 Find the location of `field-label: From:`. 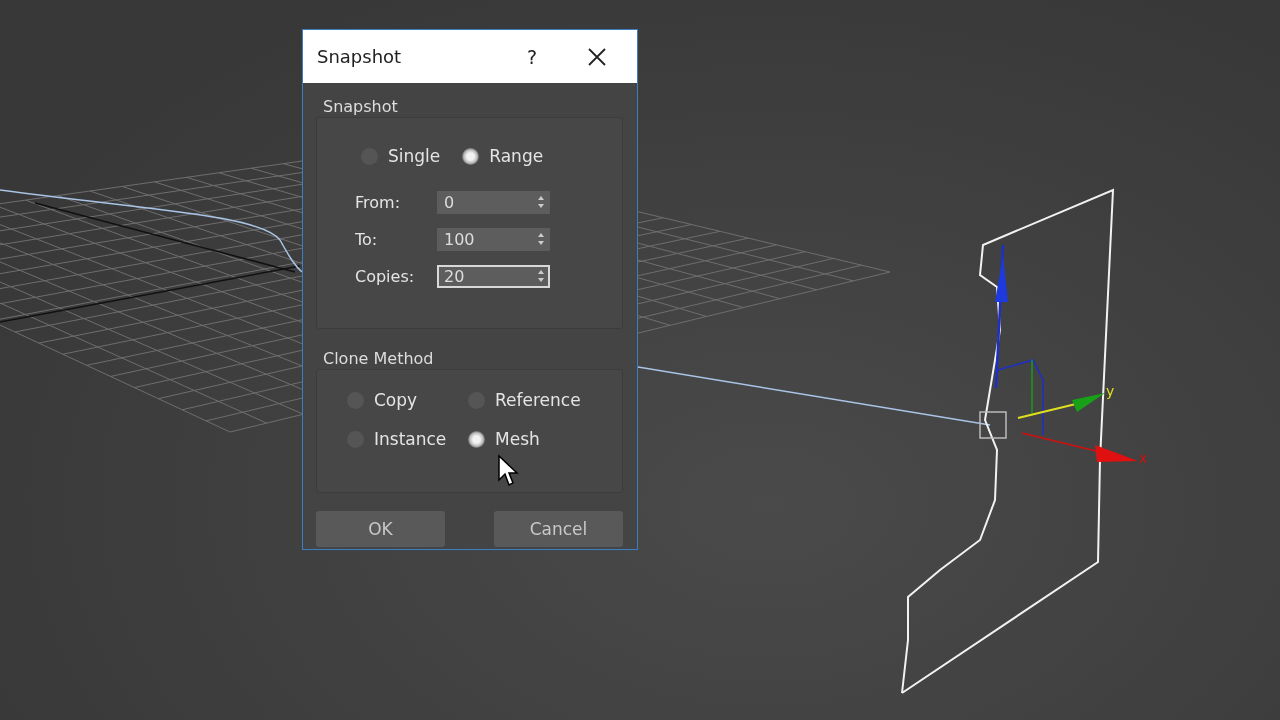

field-label: From: is located at coordinates (378, 202).